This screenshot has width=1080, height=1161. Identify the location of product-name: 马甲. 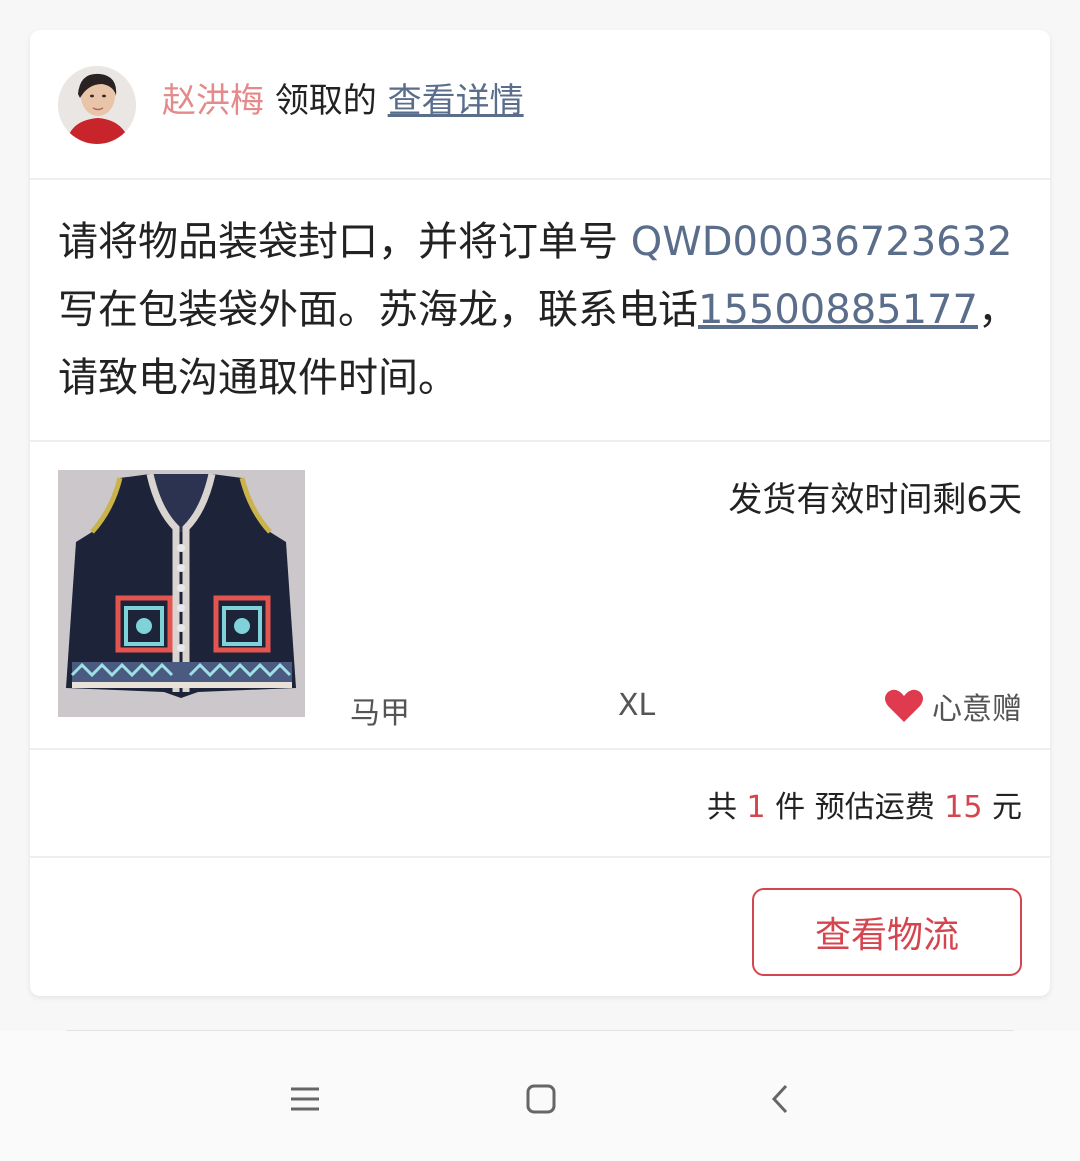
(380, 713).